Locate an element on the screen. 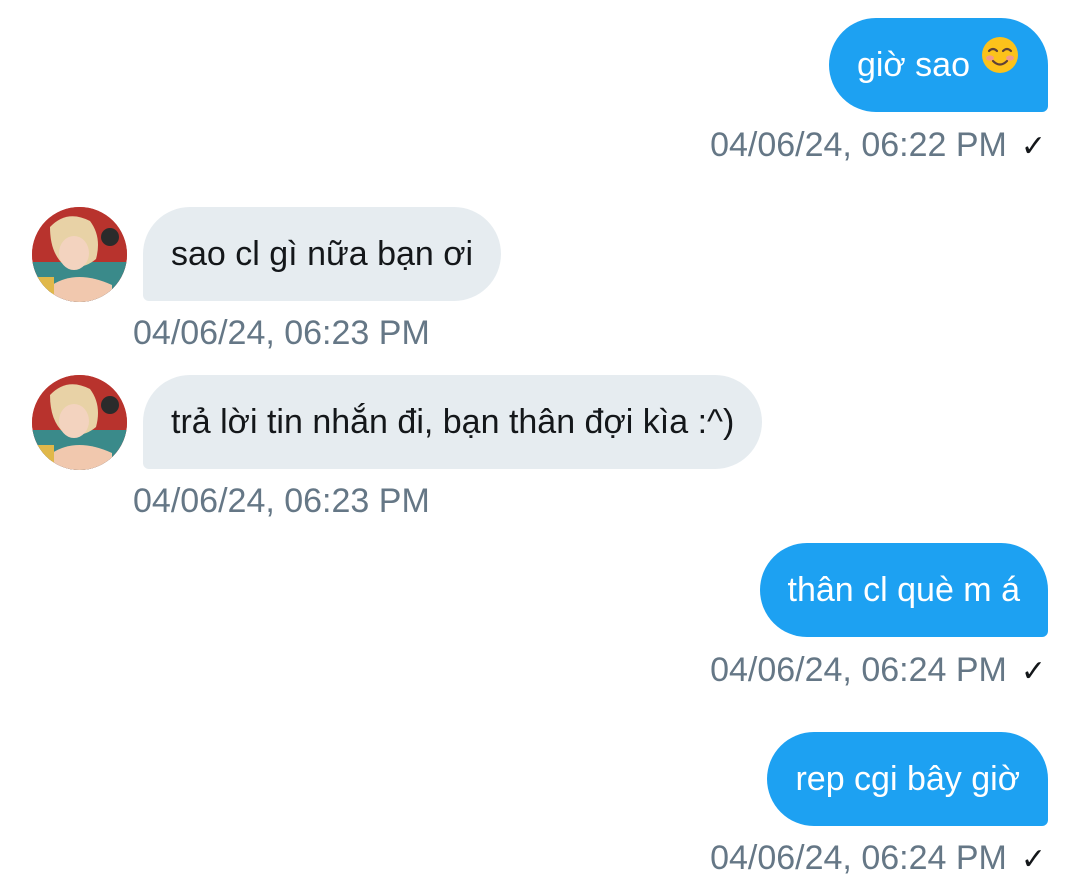 This screenshot has width=1080, height=895. smiling-face-with-blush-emoji-icon is located at coordinates (1000, 64).